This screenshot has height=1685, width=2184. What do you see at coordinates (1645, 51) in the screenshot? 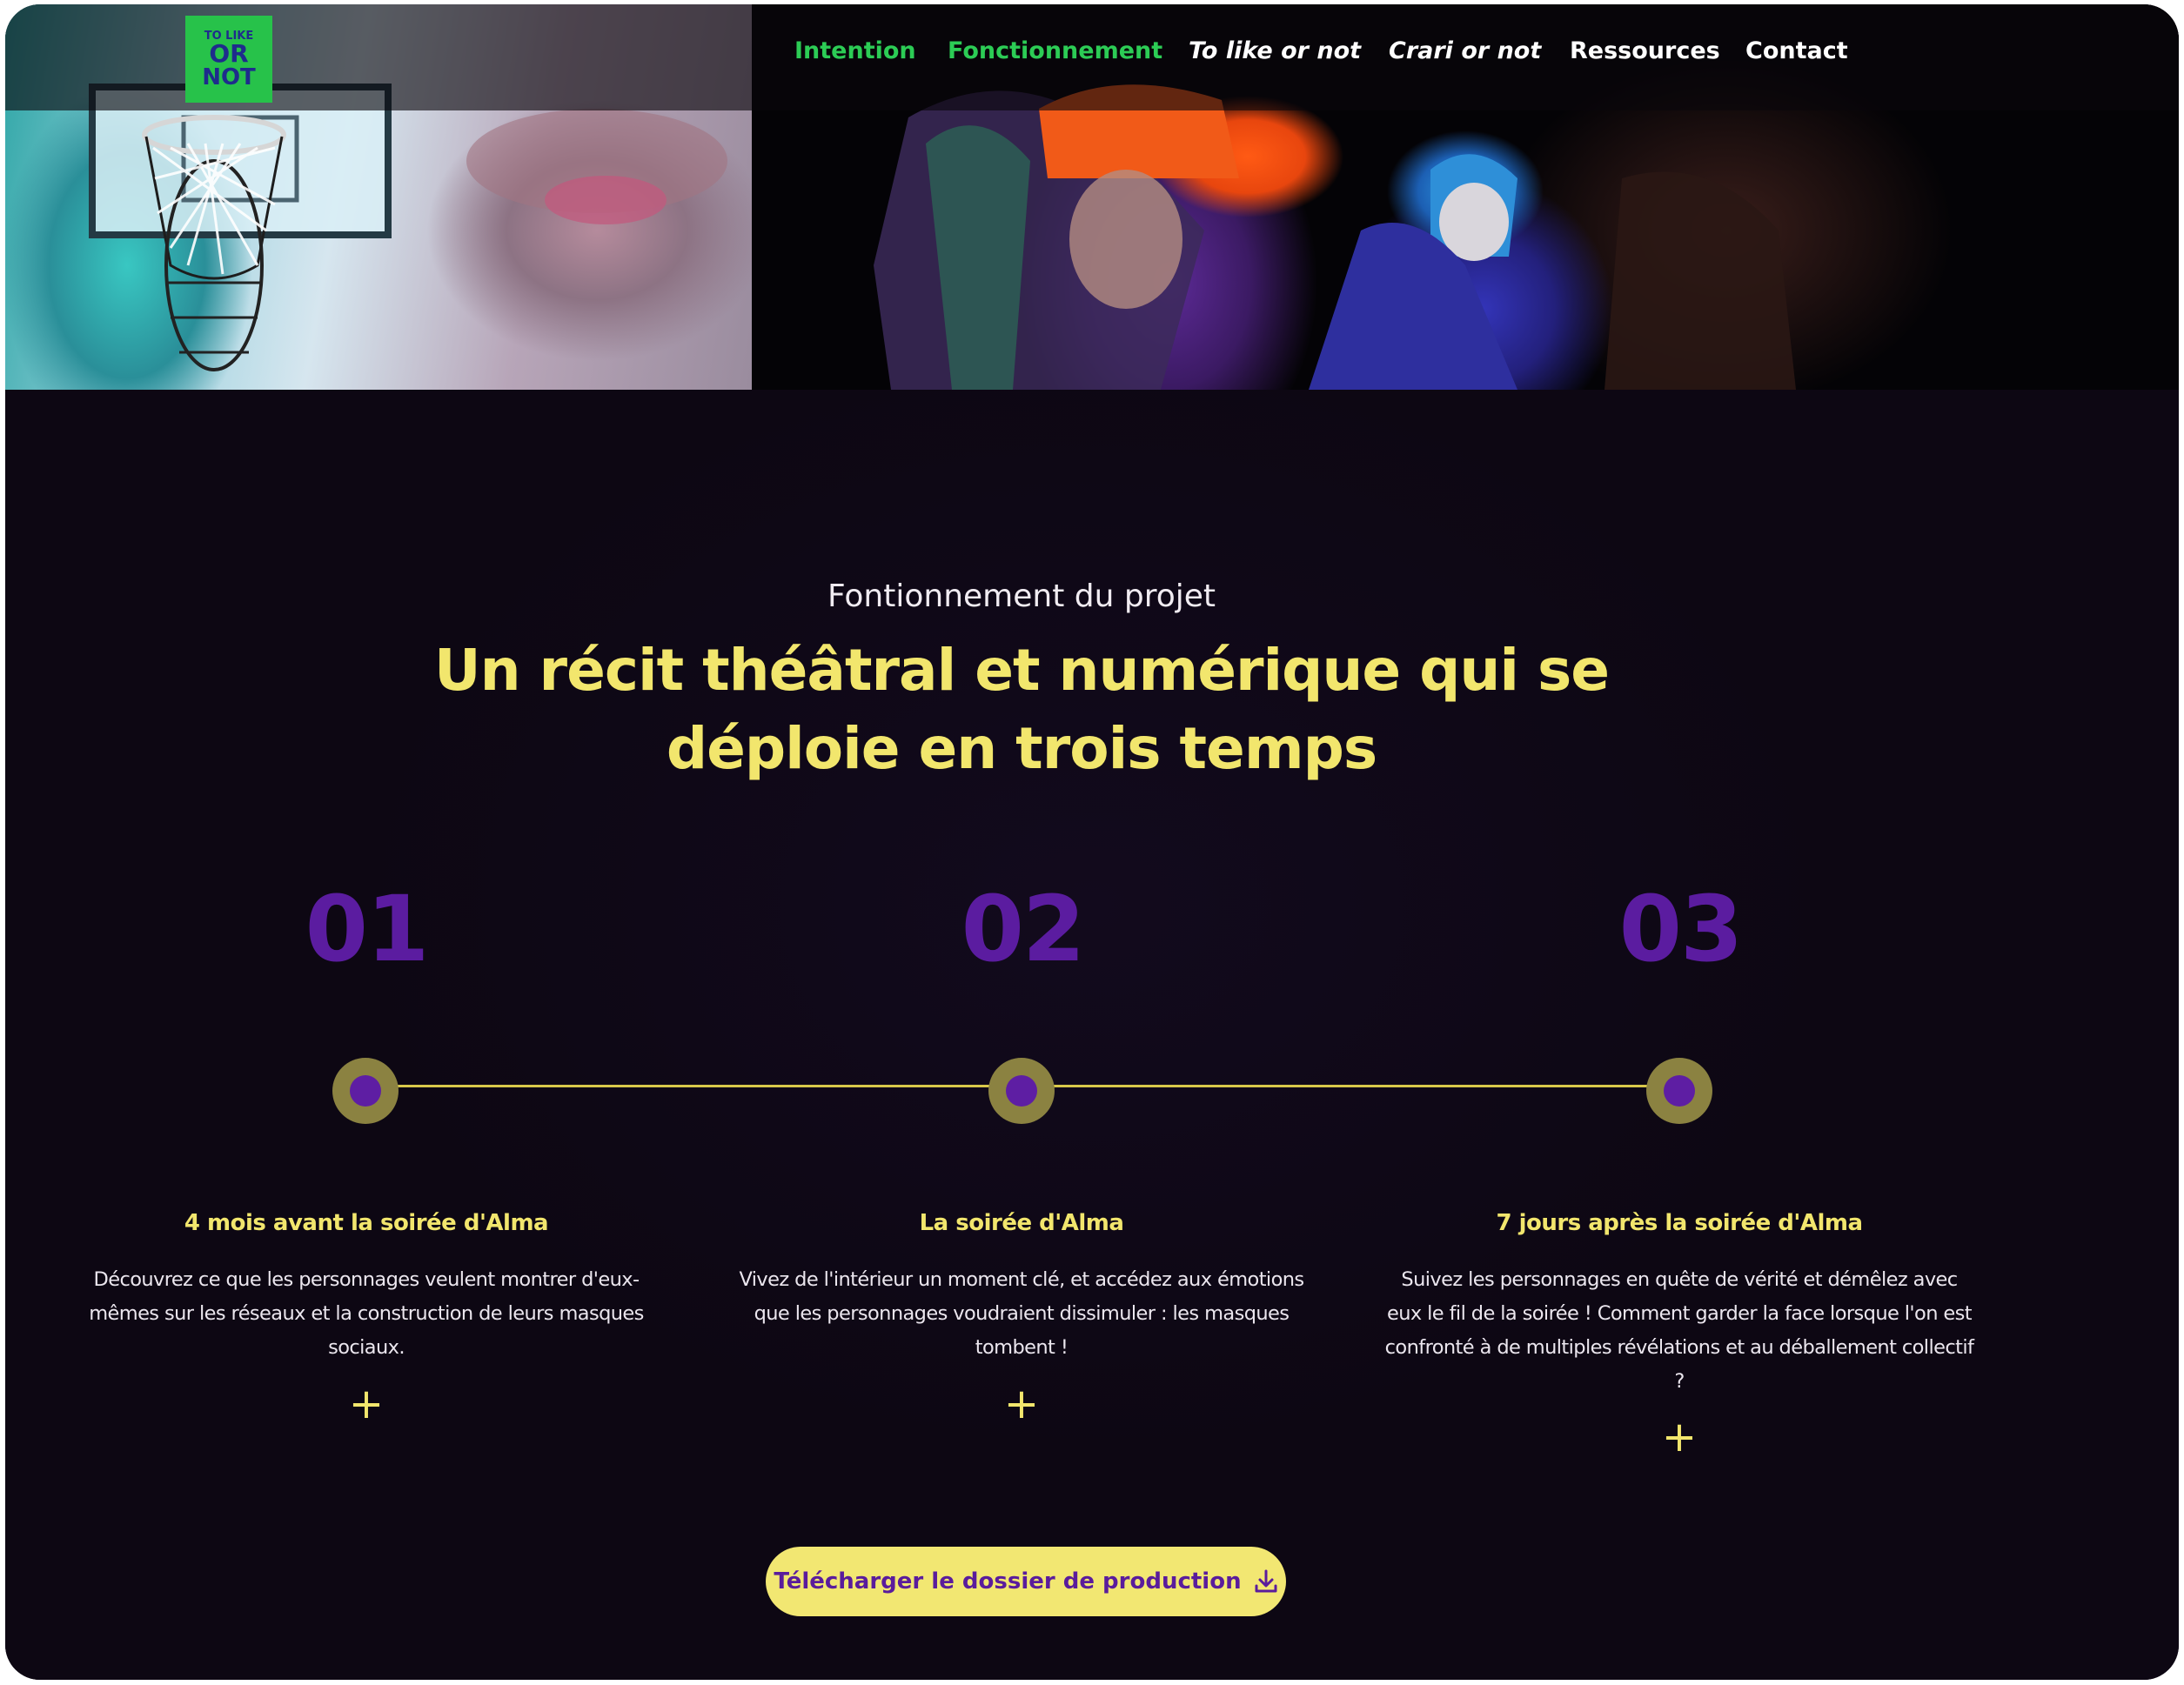
I see `nav-item-ressources: Ressources` at bounding box center [1645, 51].